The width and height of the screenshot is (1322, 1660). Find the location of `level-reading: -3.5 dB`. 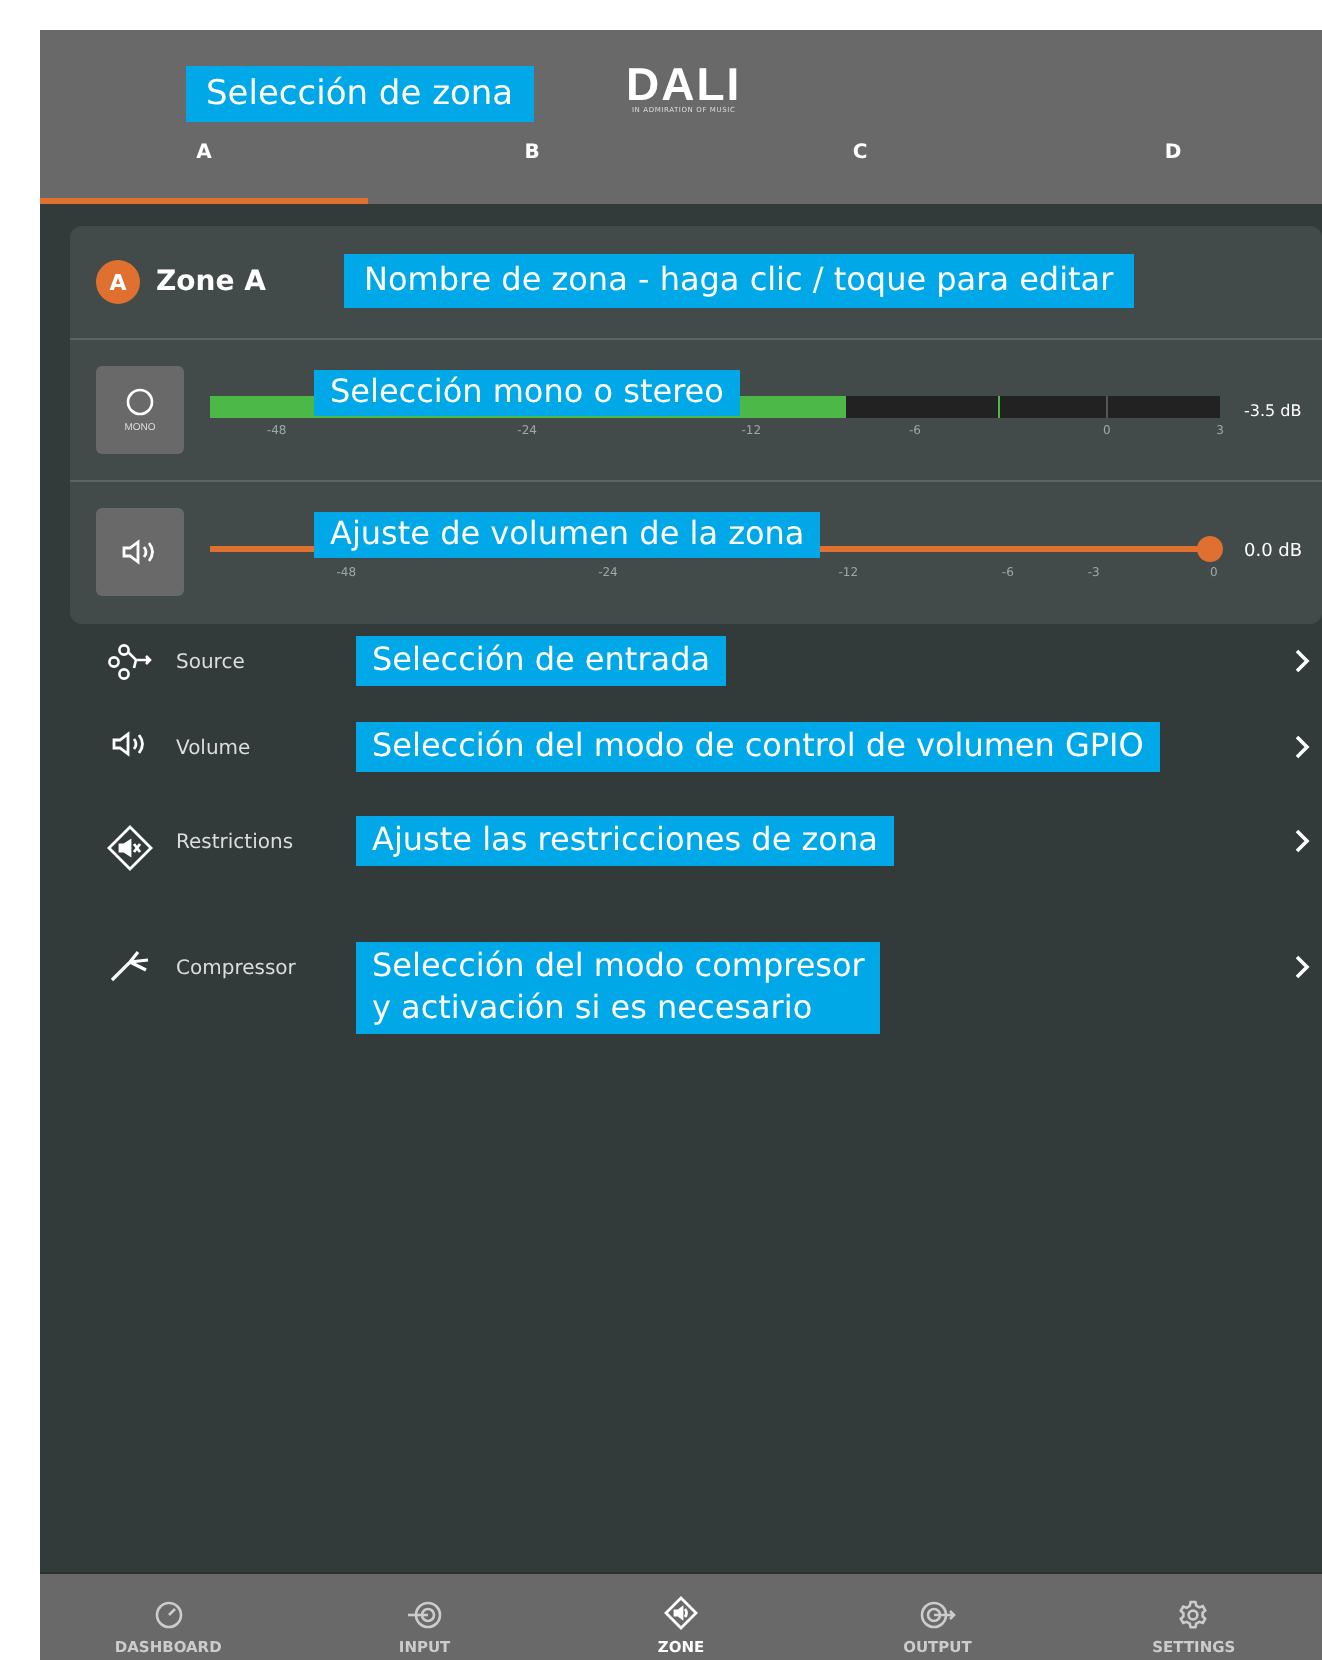

level-reading: -3.5 dB is located at coordinates (1273, 410).